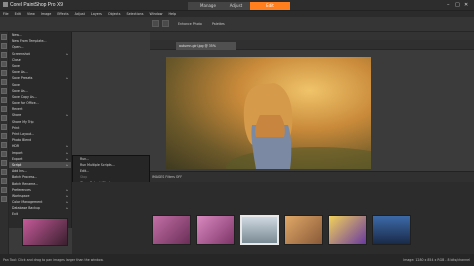 This screenshot has height=266, width=474. What do you see at coordinates (312, 36) in the screenshot?
I see `tool-options-bar` at bounding box center [312, 36].